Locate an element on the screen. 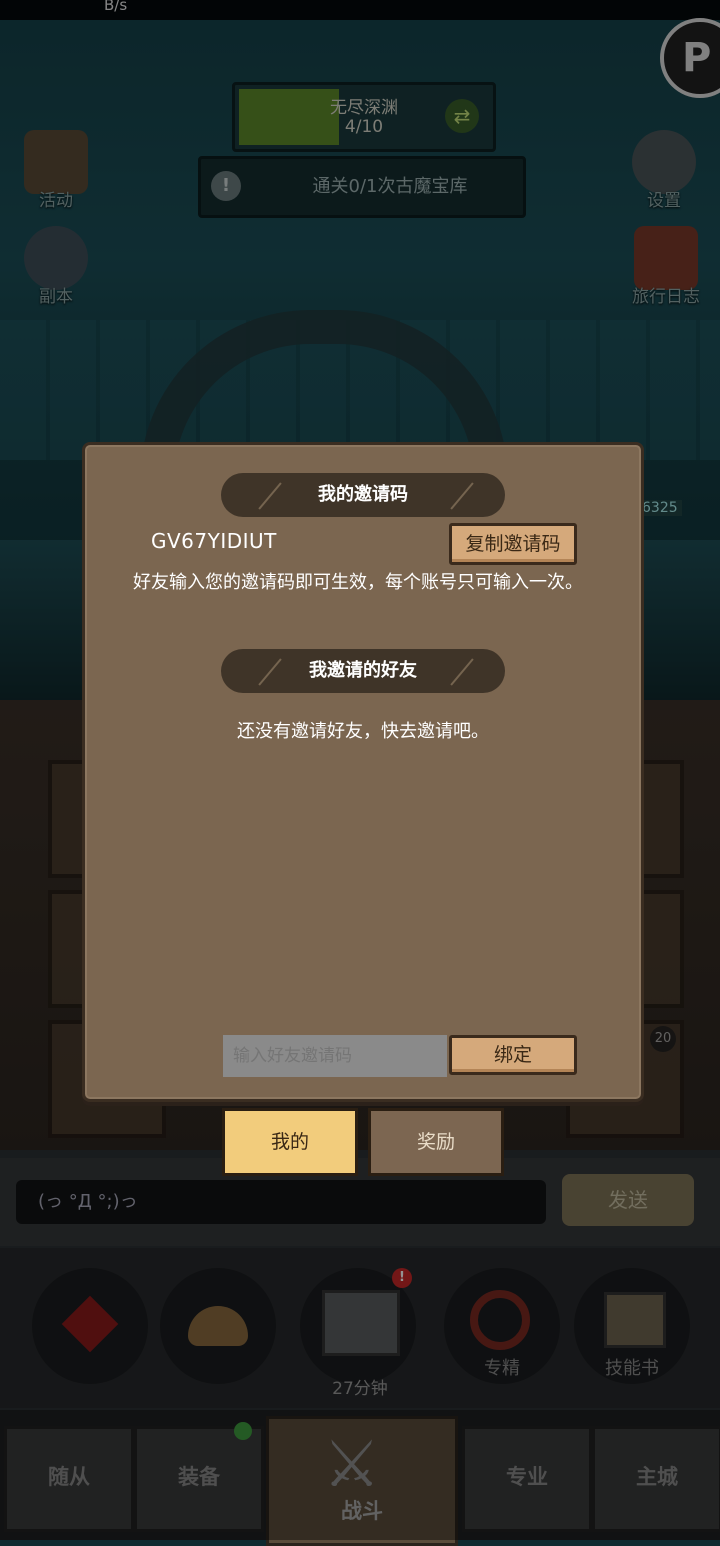 Image resolution: width=720 pixels, height=1546 pixels. copy-invite-code-button: 复制邀请码 is located at coordinates (513, 544).